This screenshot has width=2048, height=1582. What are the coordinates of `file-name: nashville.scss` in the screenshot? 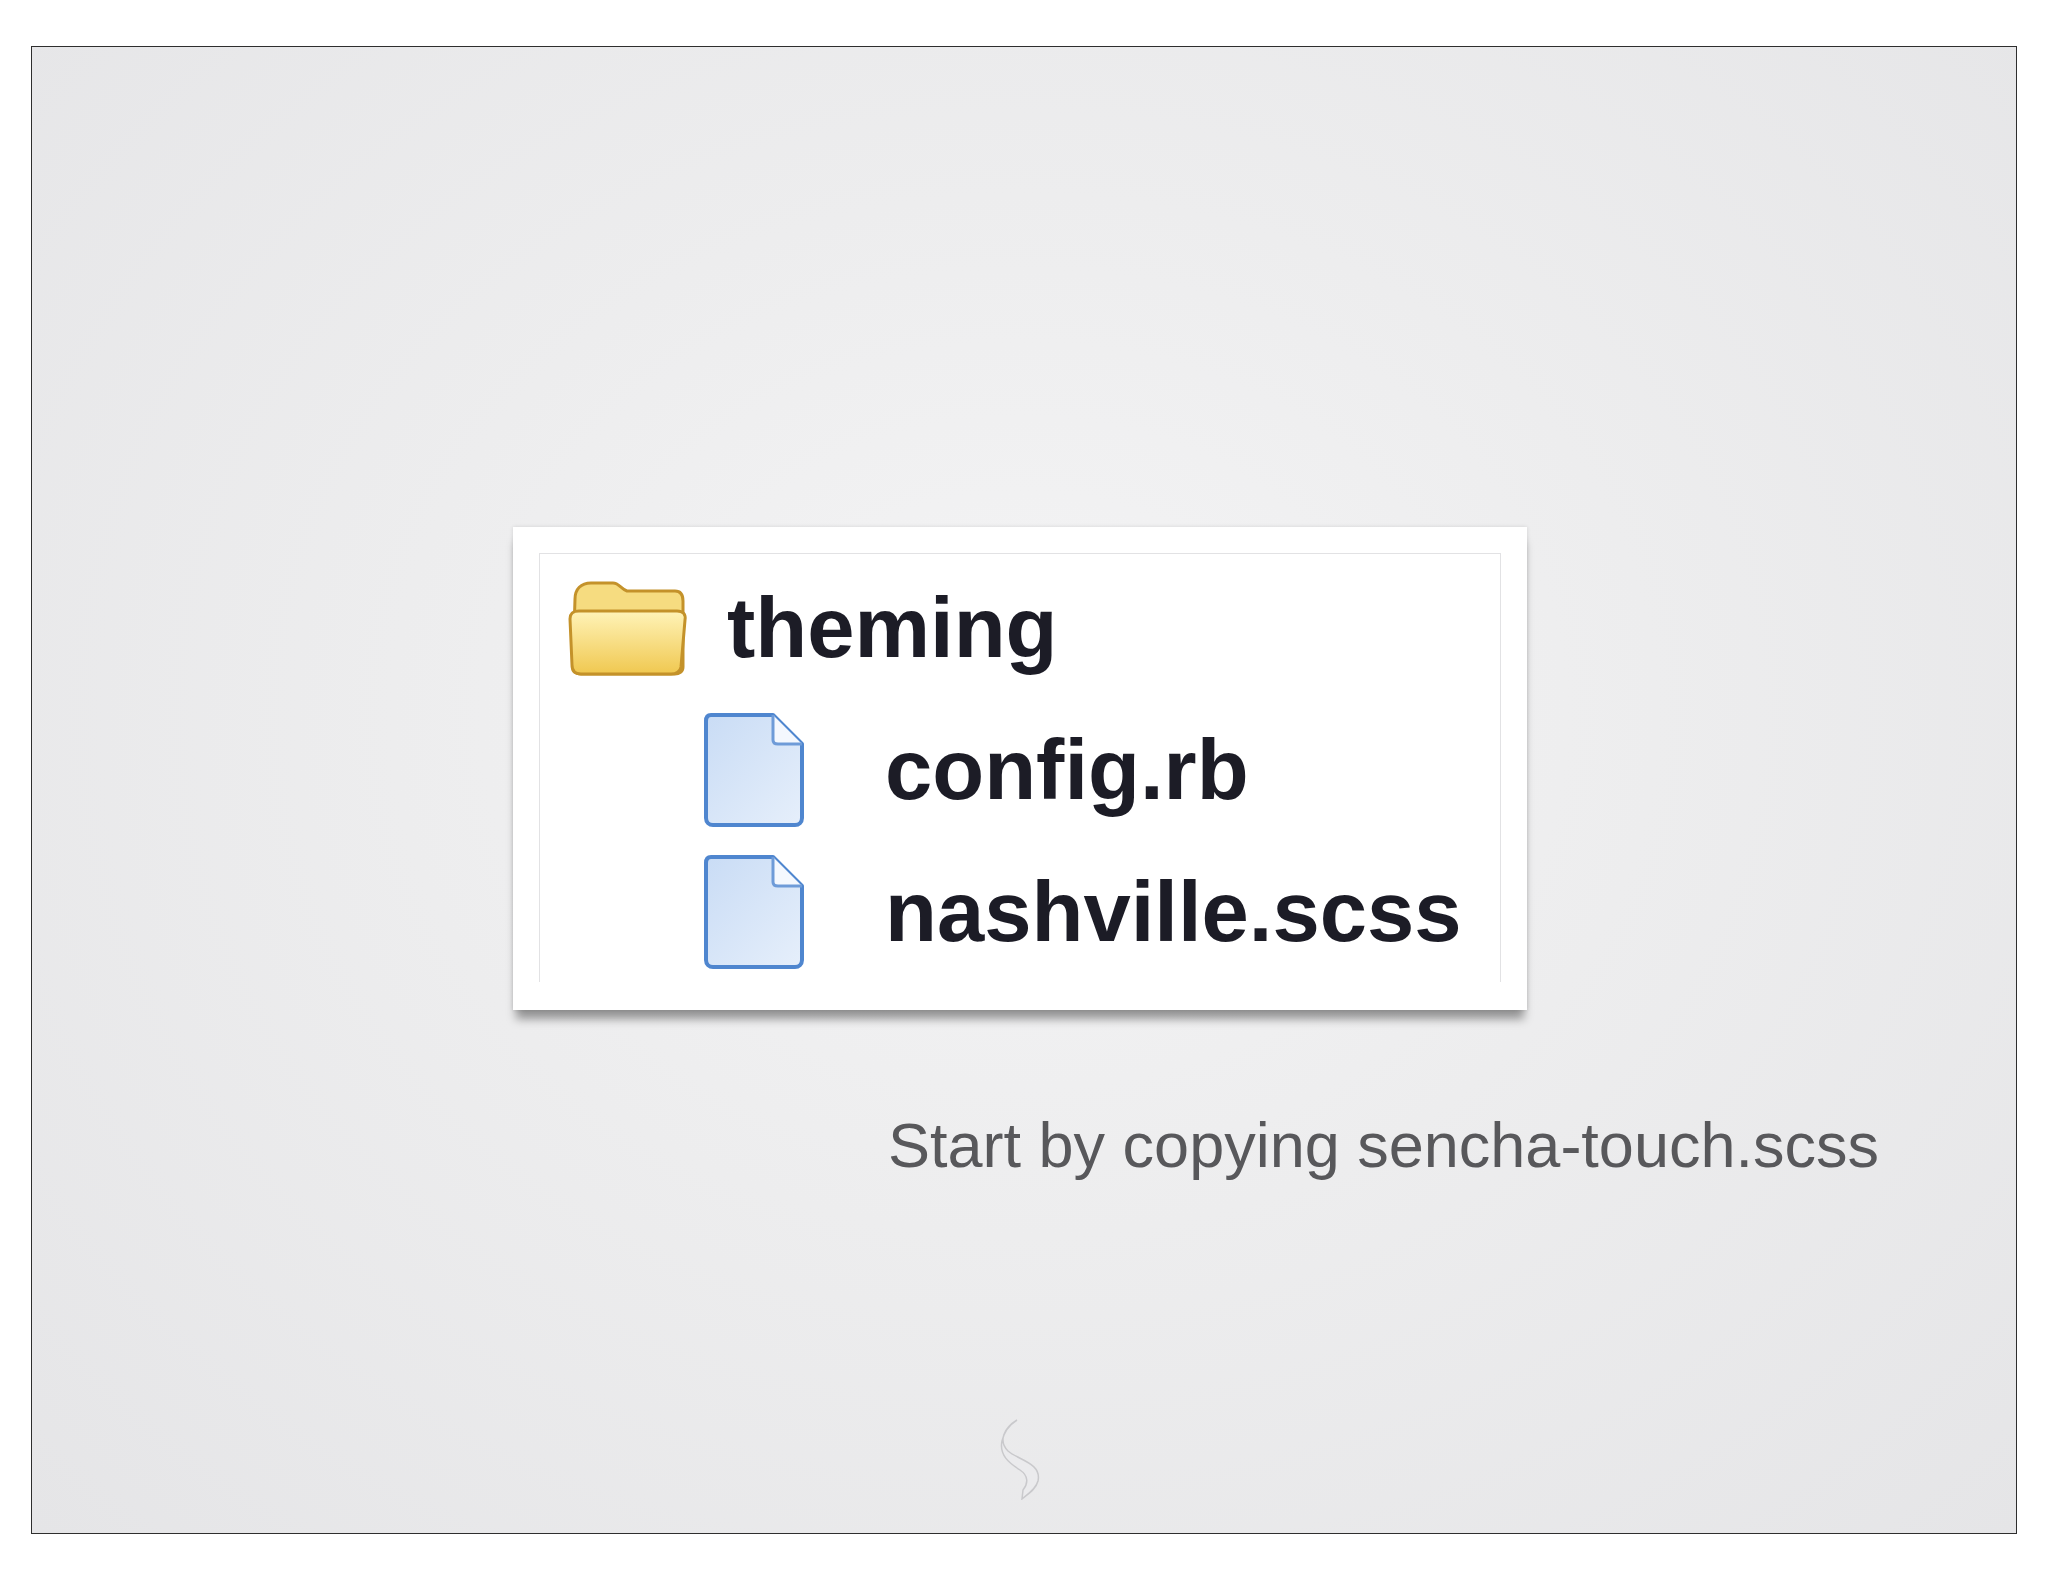 It's located at (1173, 911).